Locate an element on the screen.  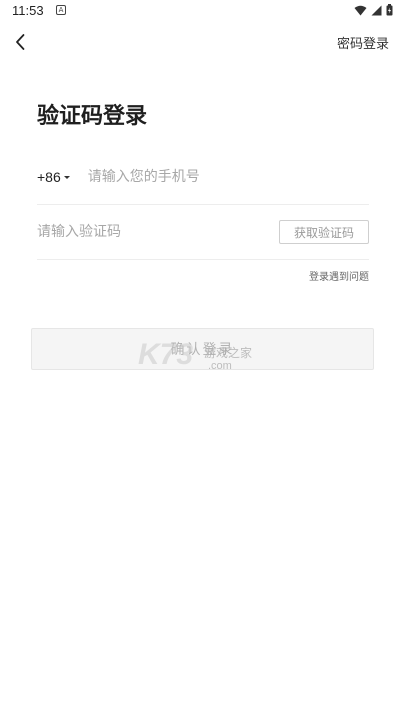
status-icons is located at coordinates (373, 10).